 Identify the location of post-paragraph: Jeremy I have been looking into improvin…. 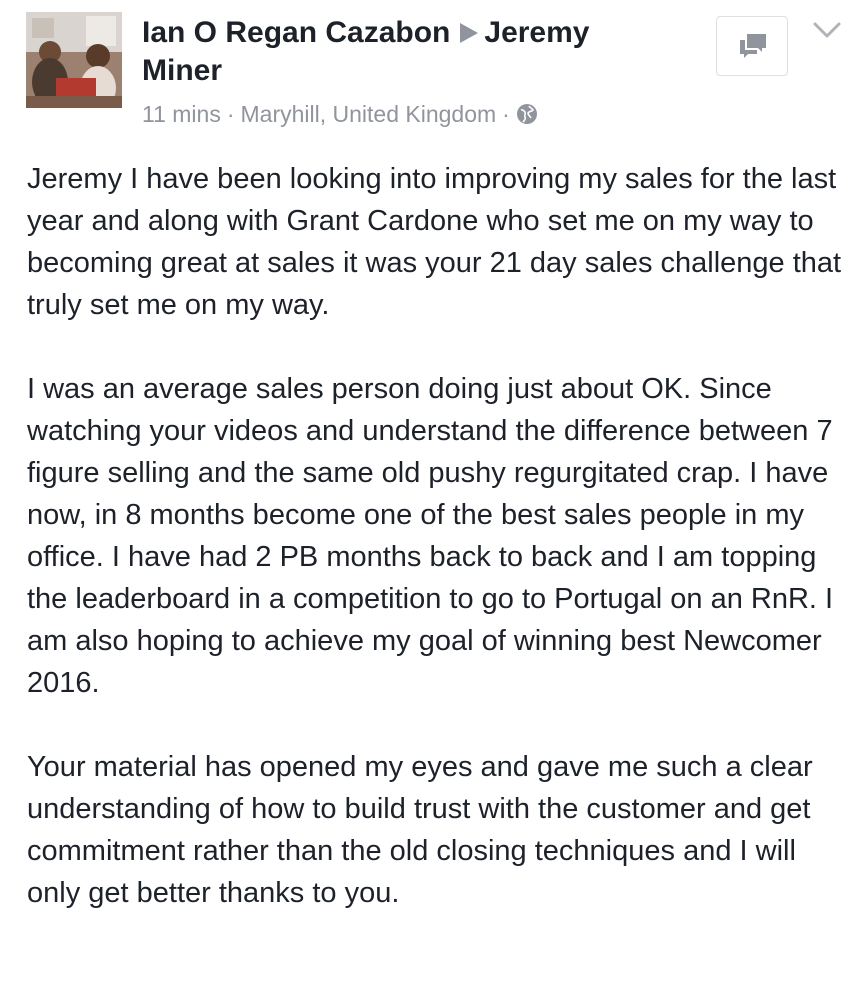
(434, 242).